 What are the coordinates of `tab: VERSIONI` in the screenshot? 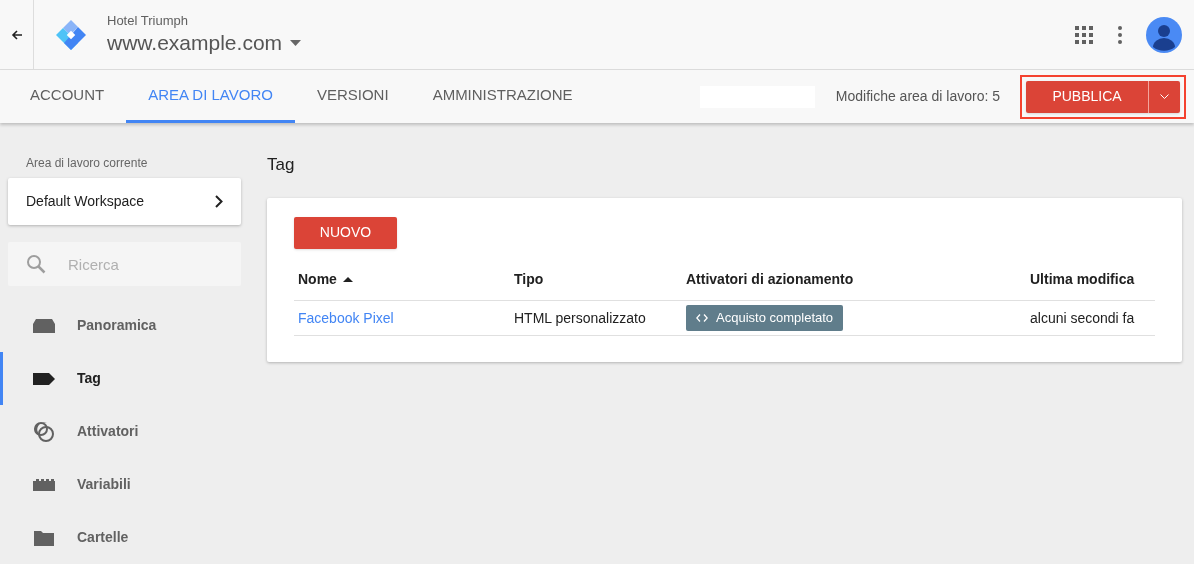 It's located at (352, 96).